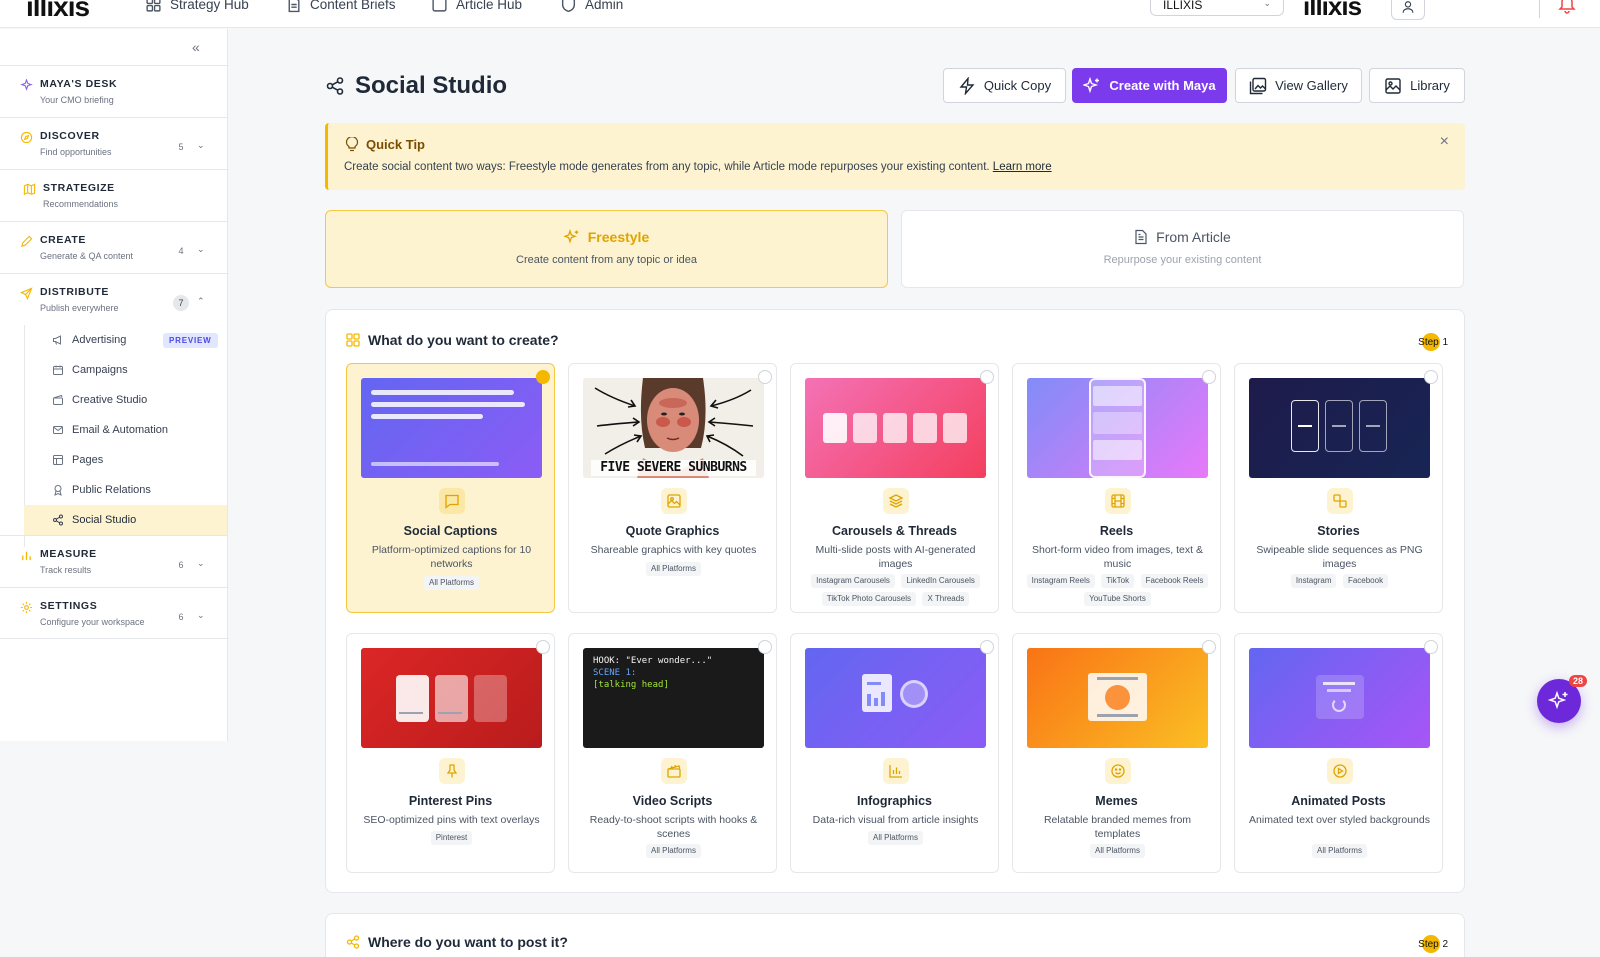 The image size is (1600, 957). I want to click on page-title-text: Social Studio, so click(431, 85).